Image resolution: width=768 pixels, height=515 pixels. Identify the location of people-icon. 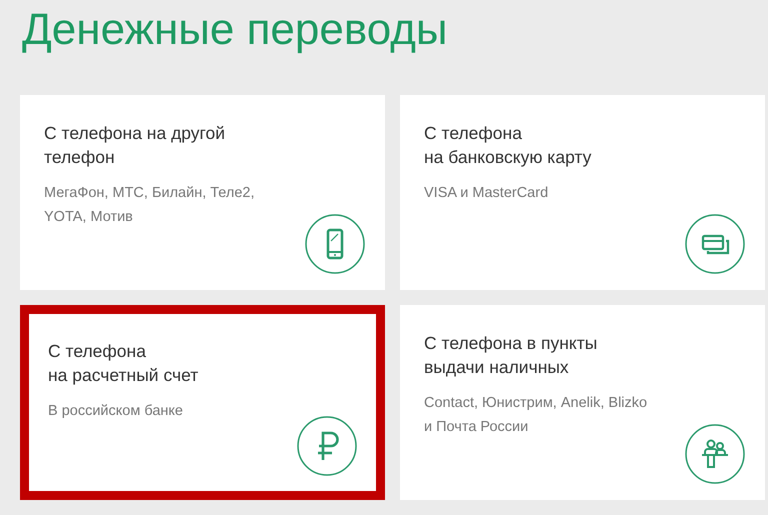
(715, 454).